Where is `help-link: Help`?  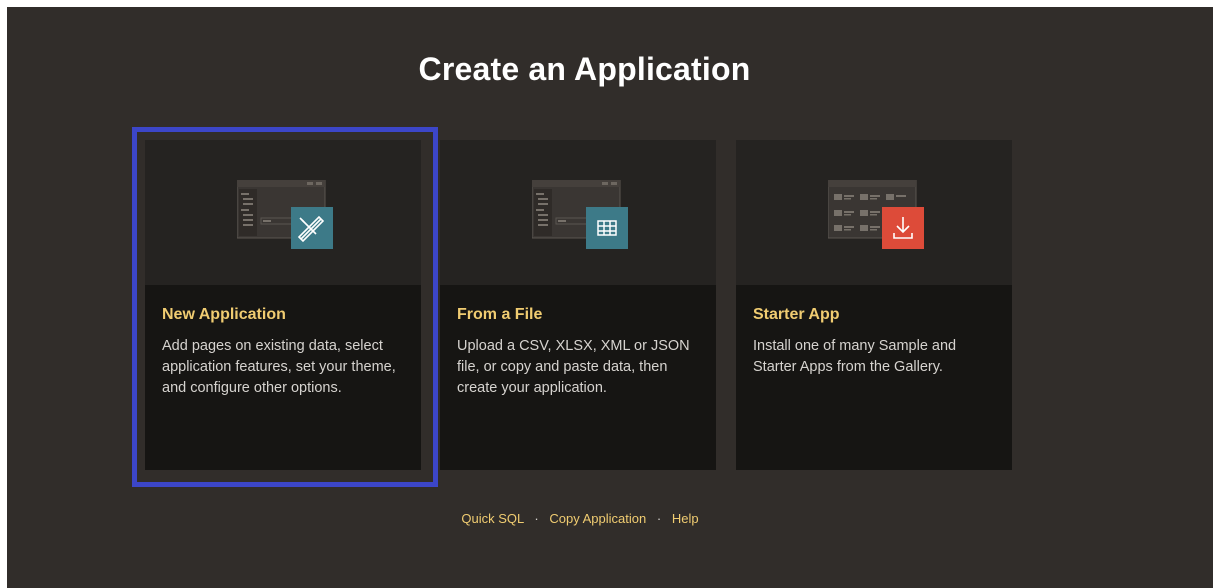
help-link: Help is located at coordinates (685, 518).